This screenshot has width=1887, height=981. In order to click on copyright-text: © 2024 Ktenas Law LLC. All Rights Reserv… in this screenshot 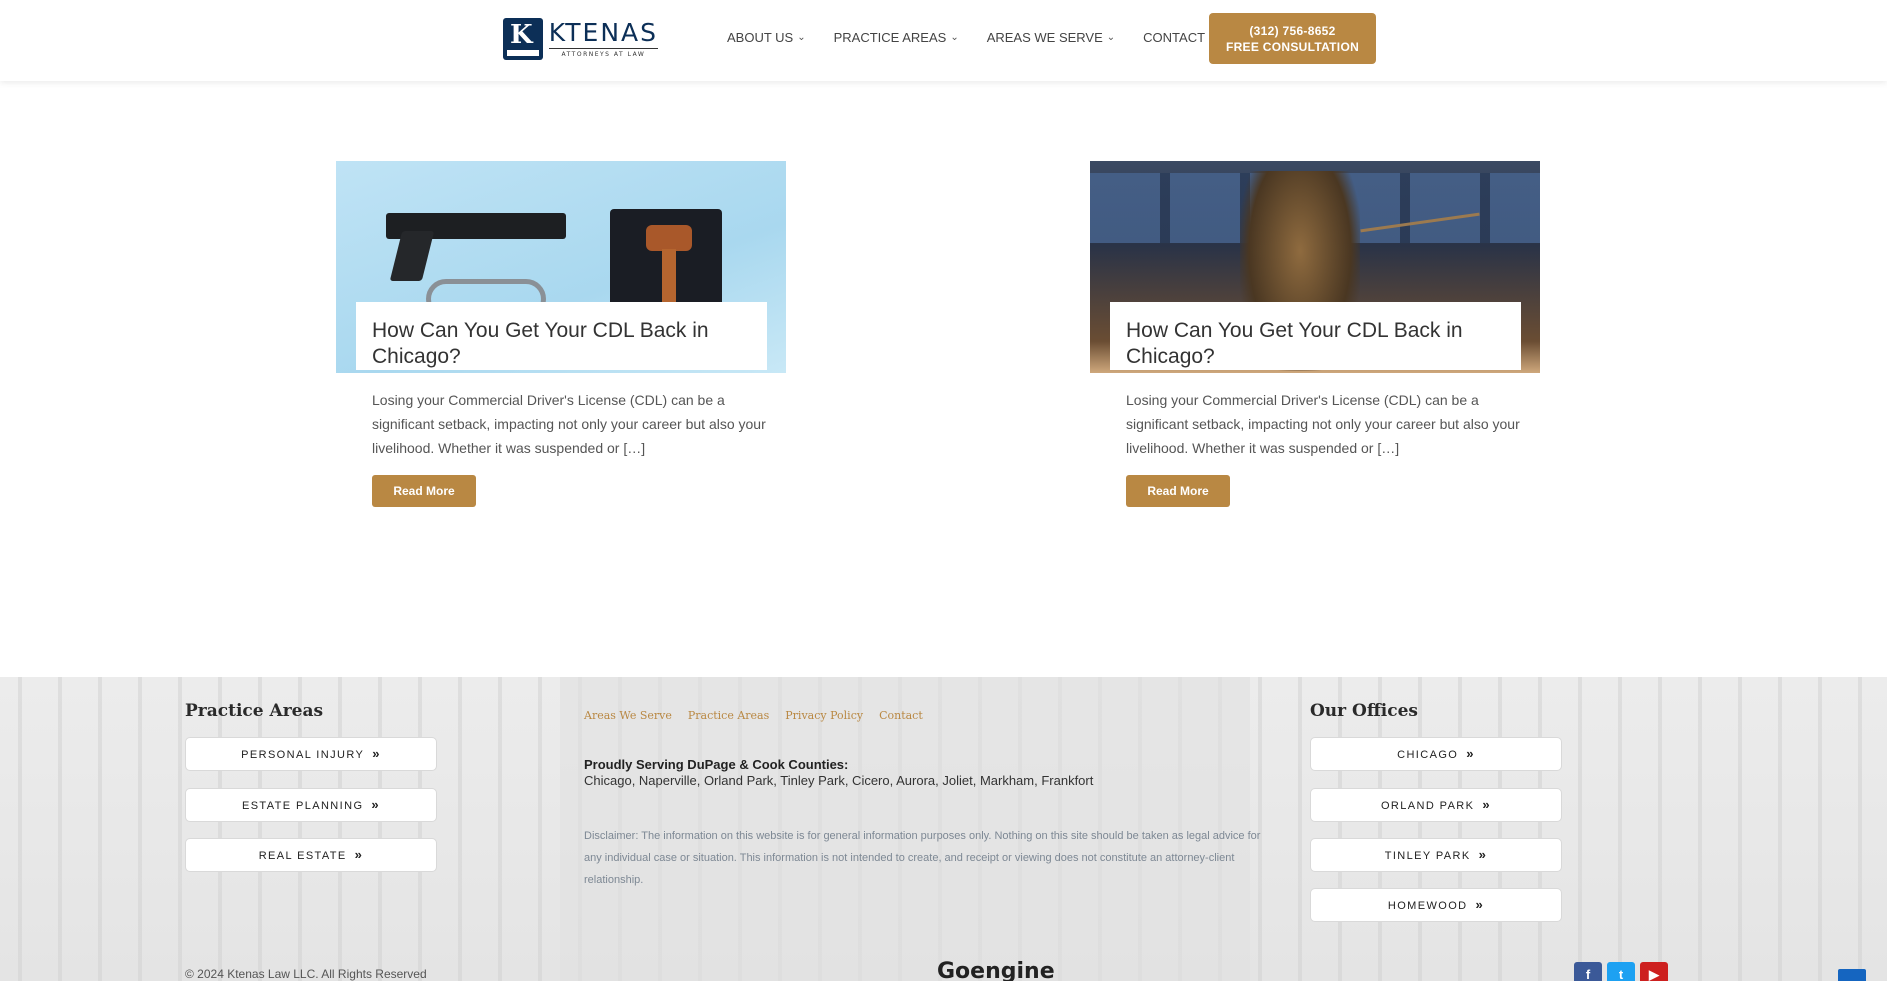, I will do `click(306, 974)`.